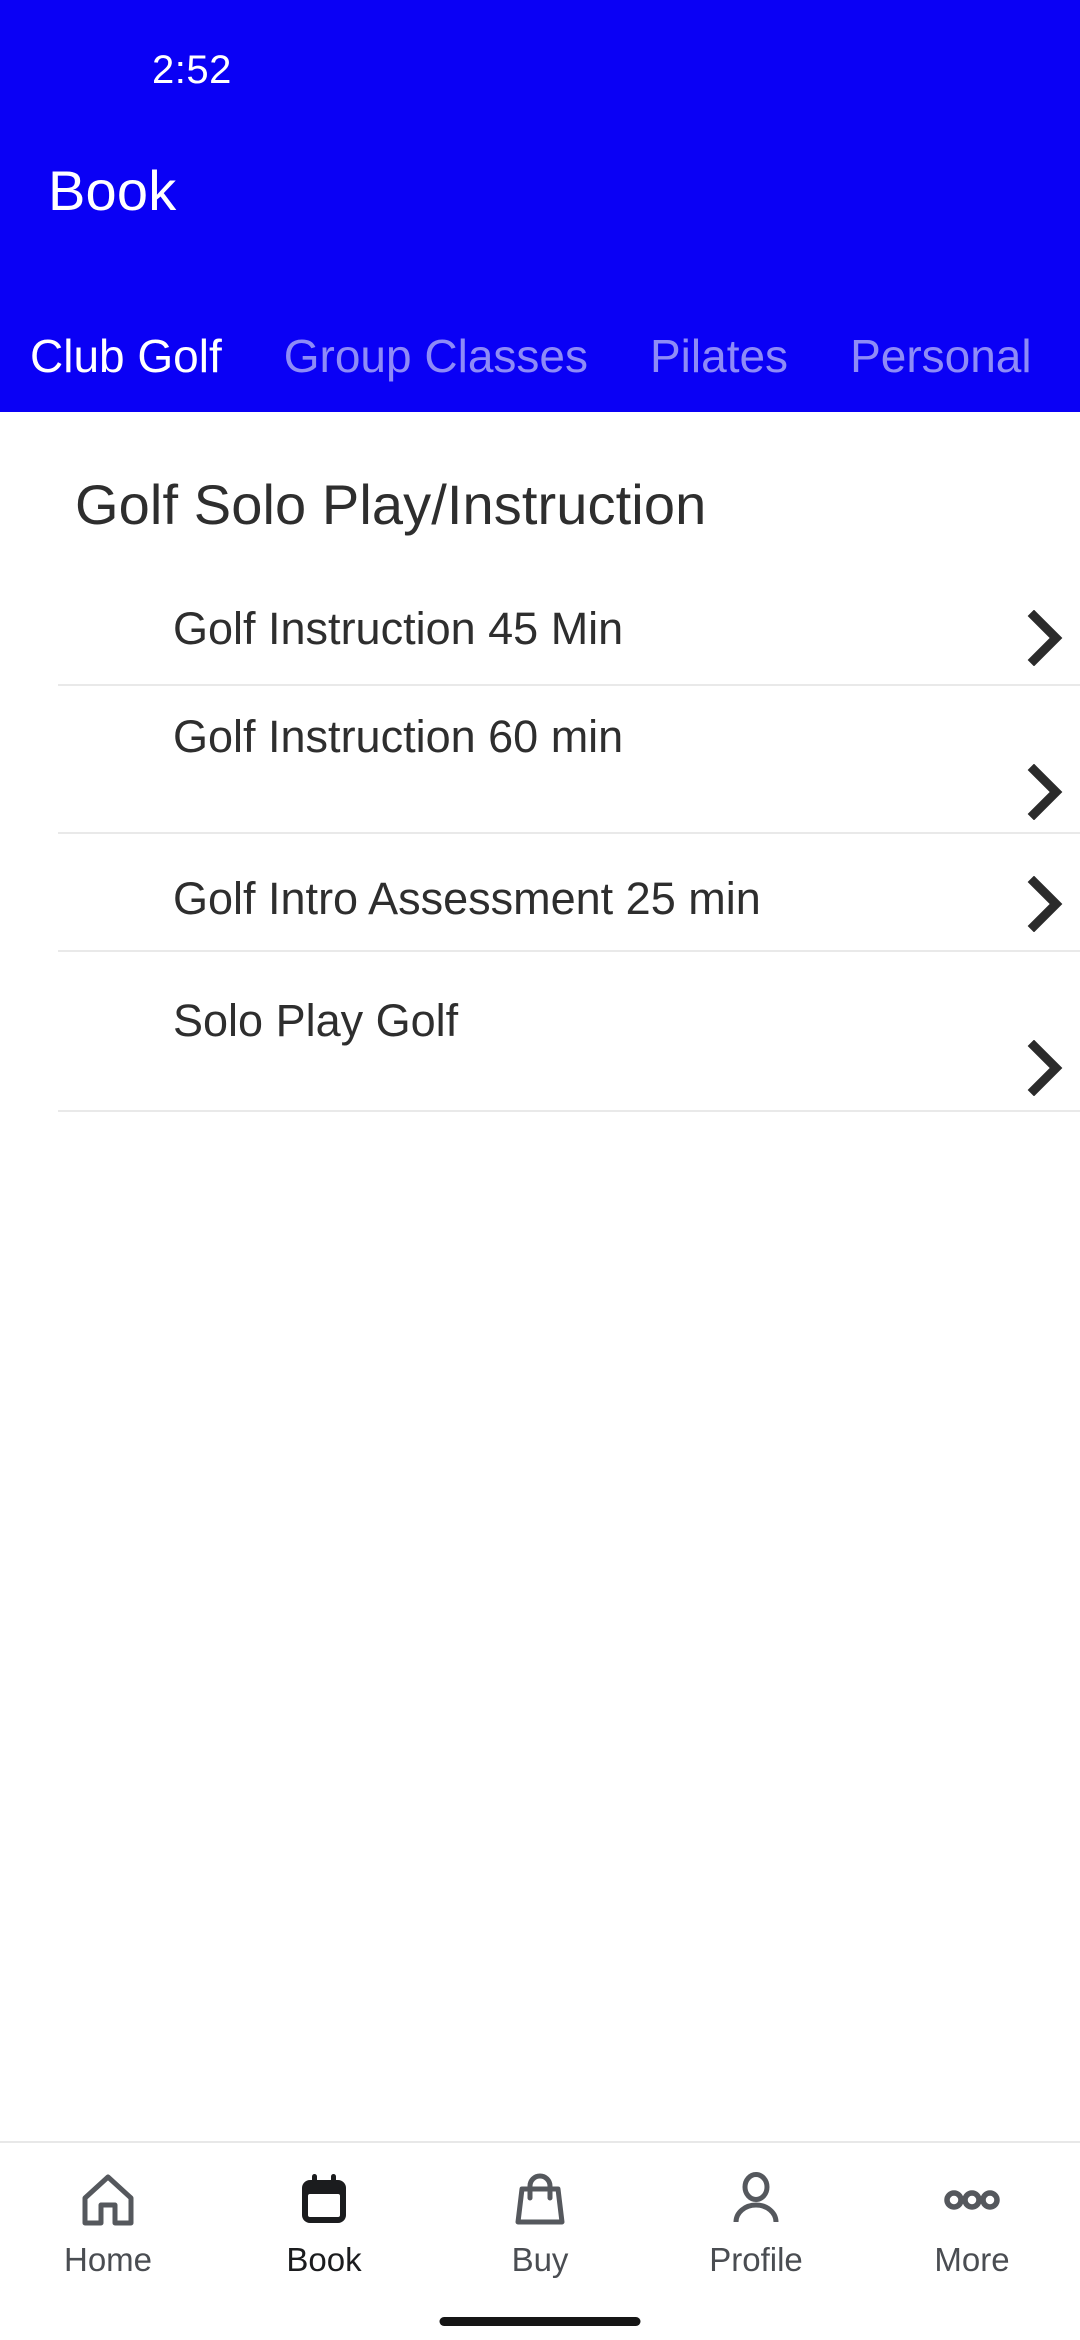 The width and height of the screenshot is (1080, 2340). I want to click on list-item-label: Golf Intro Assessment 25 min, so click(467, 898).